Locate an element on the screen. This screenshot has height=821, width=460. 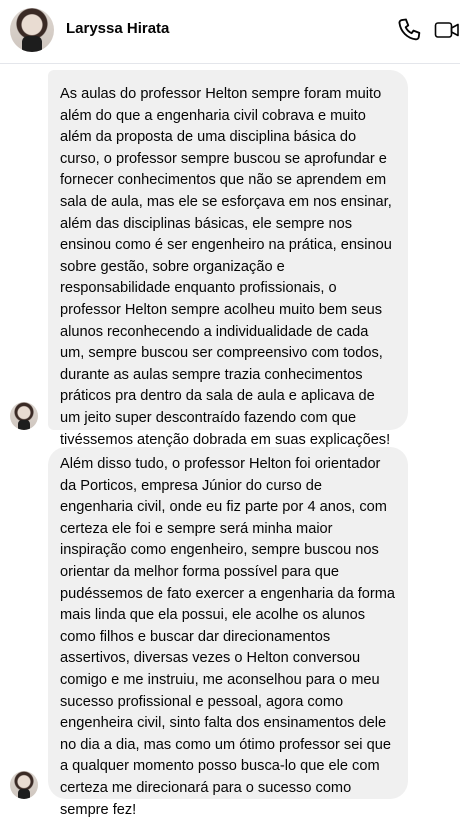
phone-icon is located at coordinates (410, 30).